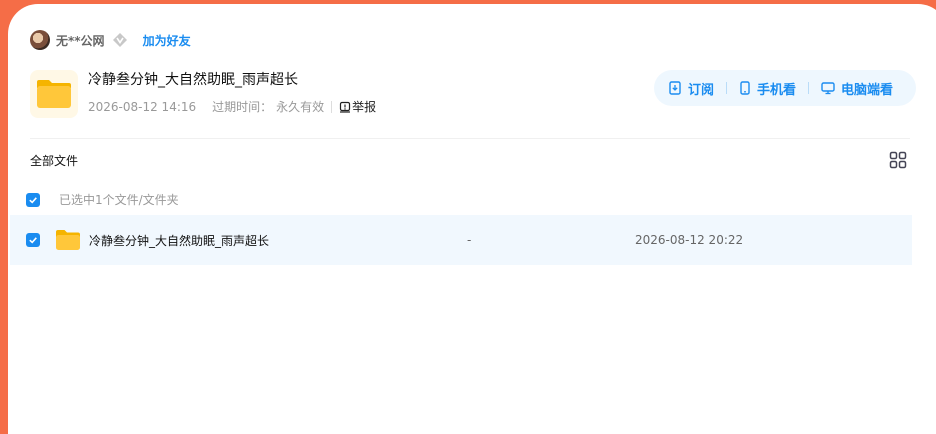 This screenshot has width=936, height=434. I want to click on grid-view-icon, so click(898, 162).